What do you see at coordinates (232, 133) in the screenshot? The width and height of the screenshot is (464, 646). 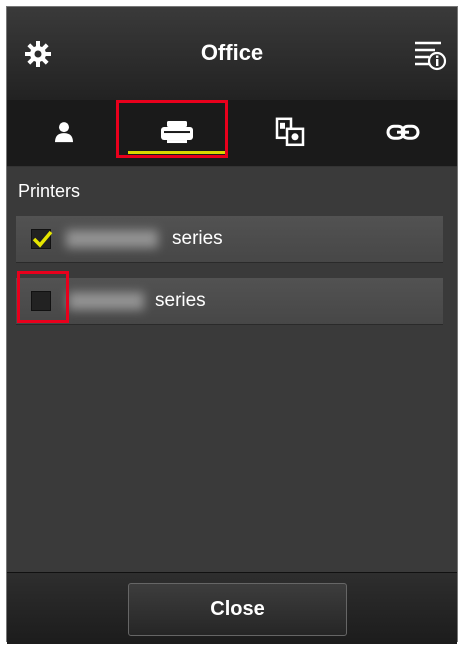 I see `tab-bar` at bounding box center [232, 133].